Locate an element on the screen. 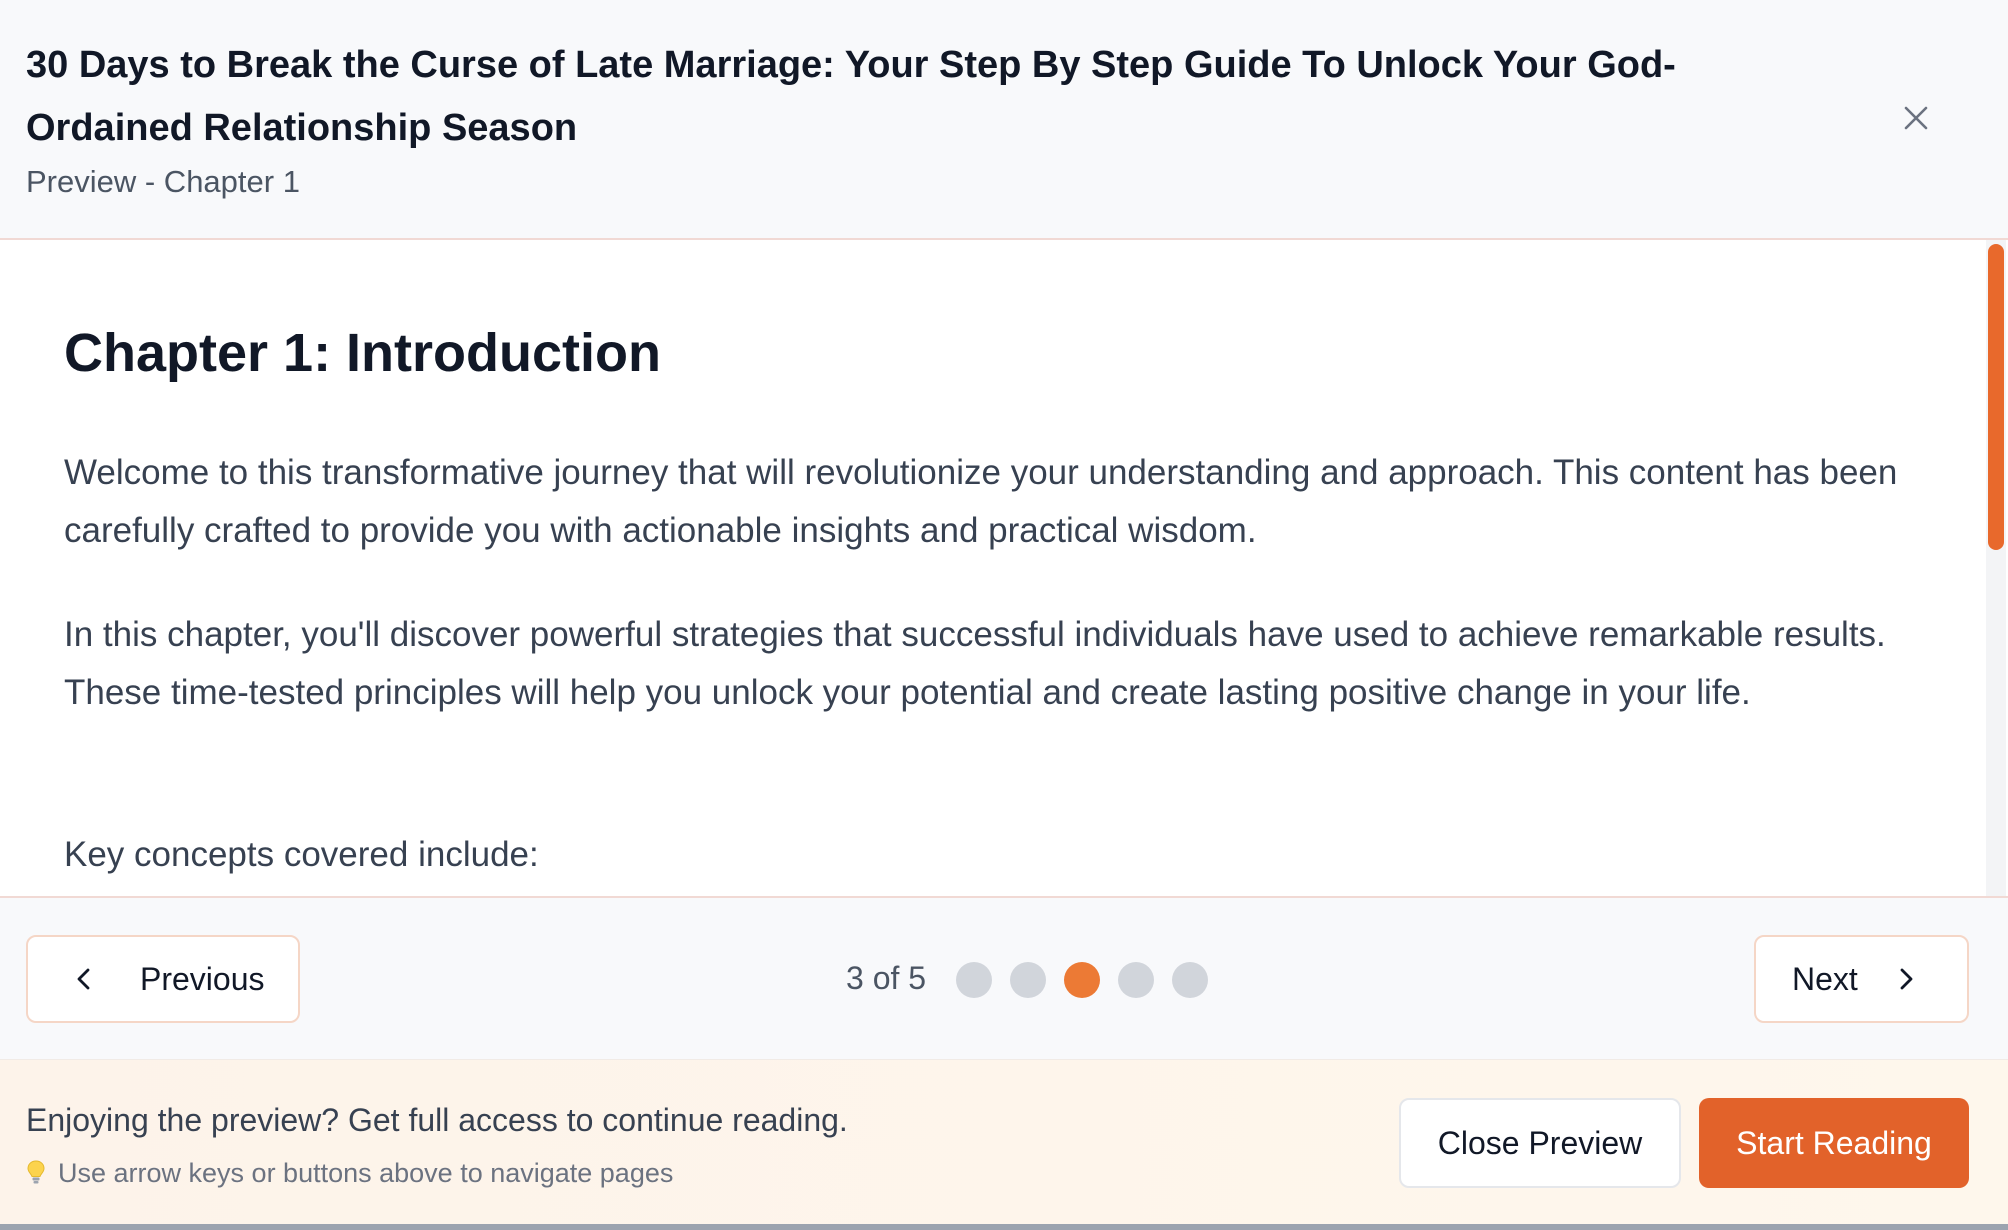  lightbulb-icon is located at coordinates (36, 1173).